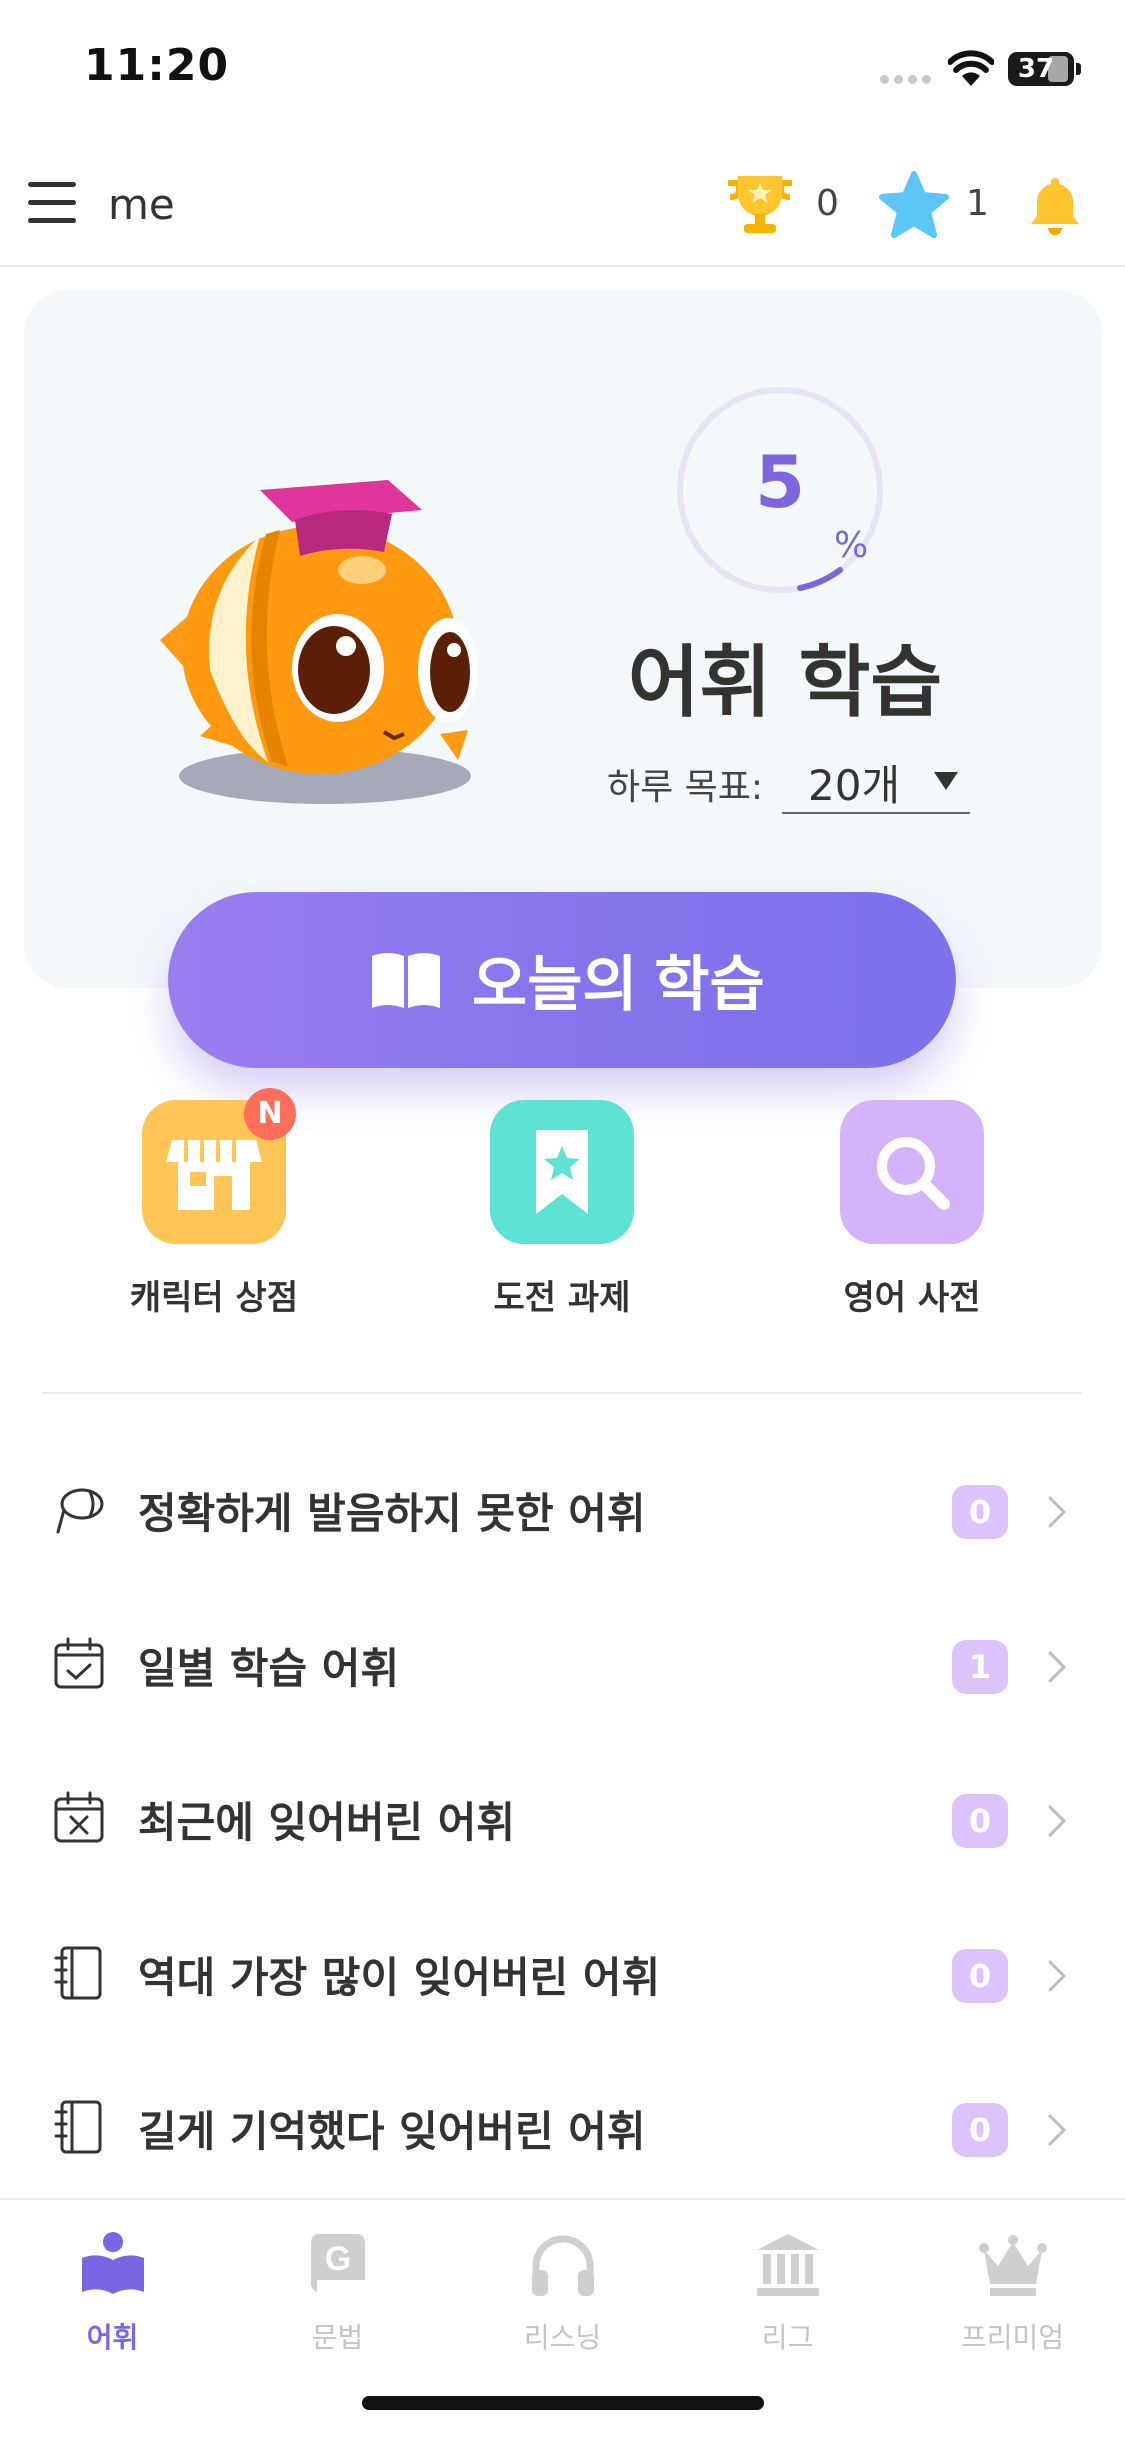 This screenshot has height=2438, width=1125. I want to click on building-icon, so click(788, 2265).